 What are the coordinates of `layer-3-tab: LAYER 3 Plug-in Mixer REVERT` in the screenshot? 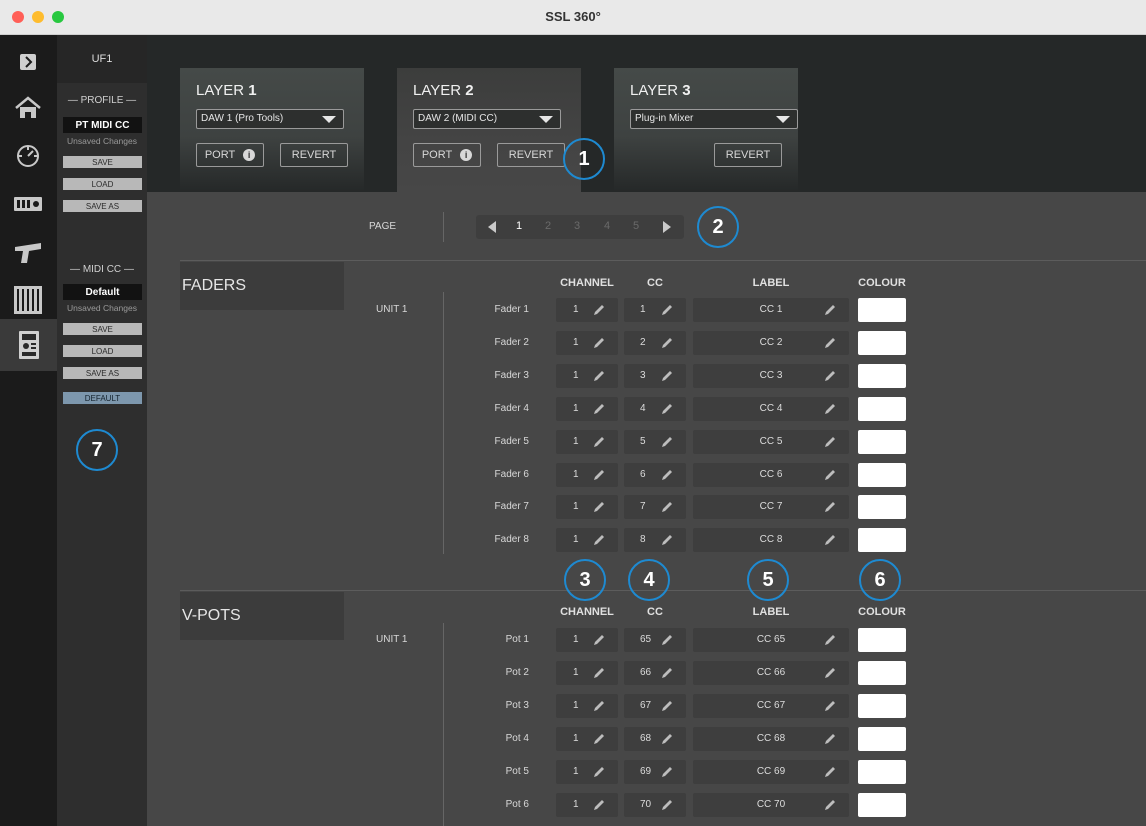 It's located at (706, 130).